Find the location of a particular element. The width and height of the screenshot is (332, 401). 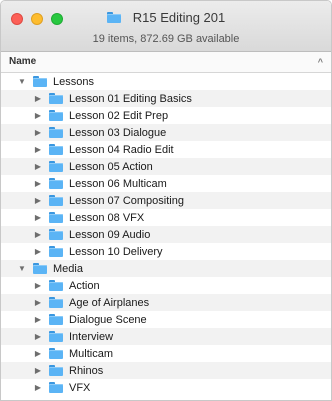

folder-row: ▶ Lesson 04 Radio Edit is located at coordinates (166, 149).